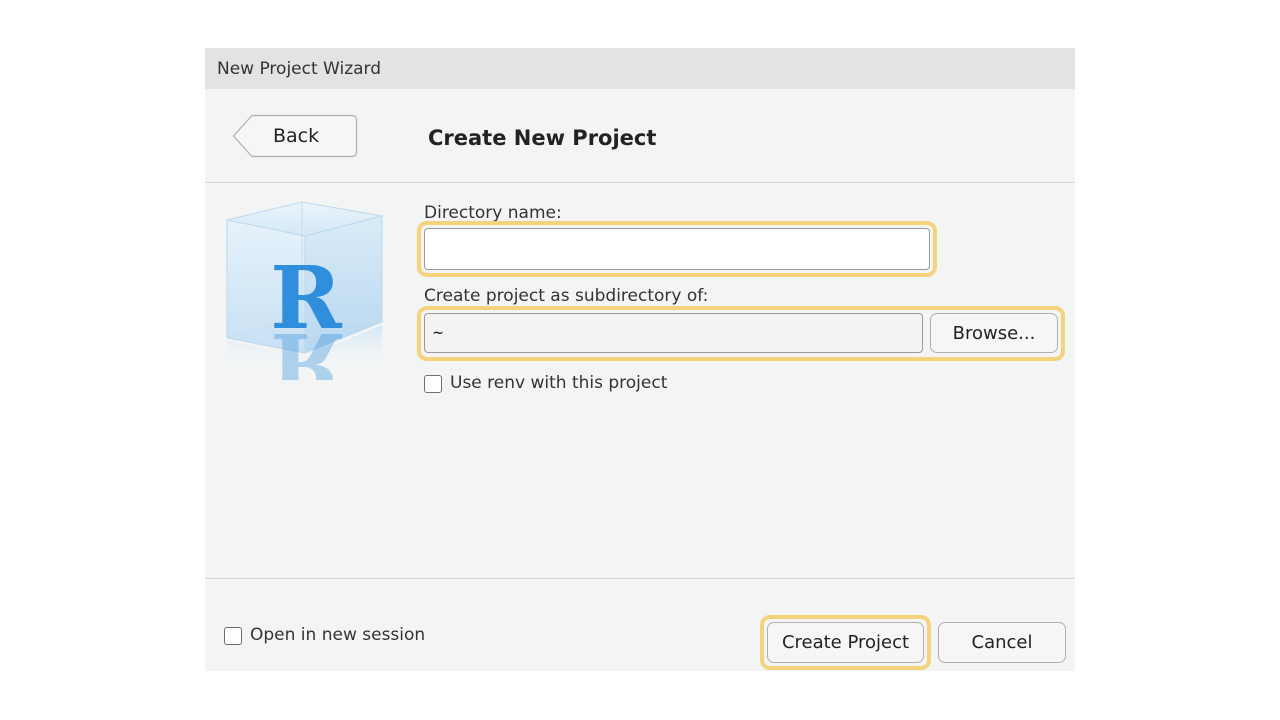  What do you see at coordinates (433, 384) in the screenshot?
I see `renv-checkbox` at bounding box center [433, 384].